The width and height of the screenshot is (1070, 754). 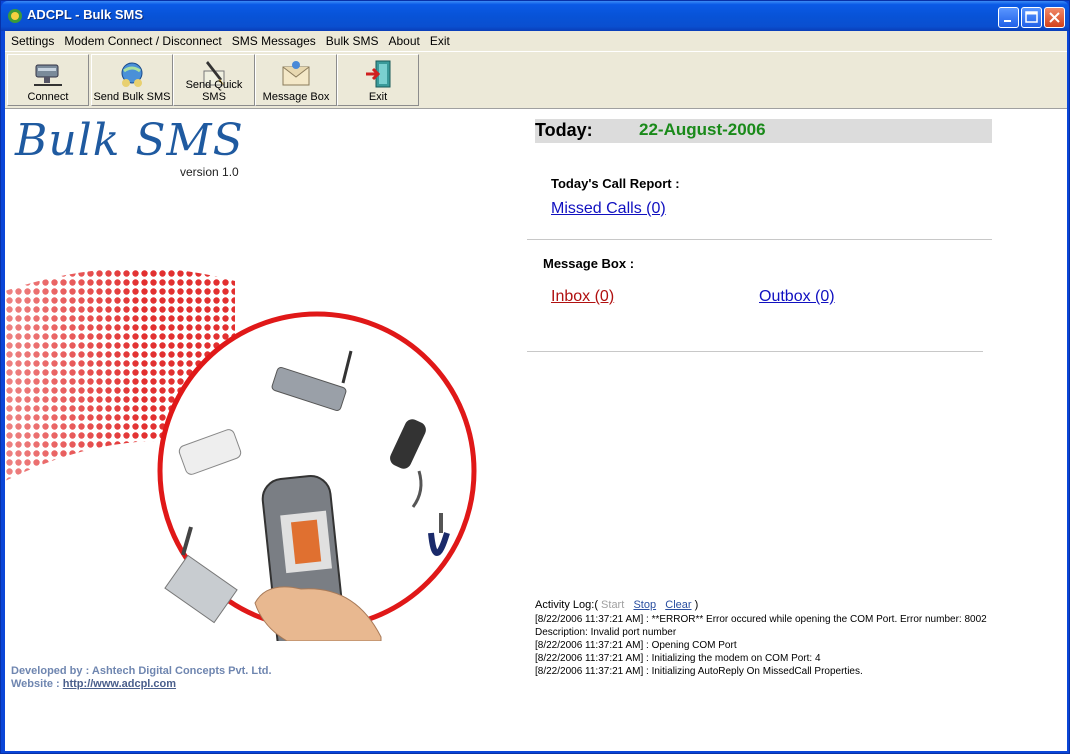 What do you see at coordinates (608, 209) in the screenshot?
I see `missed-calls-link: Missed Calls (0)` at bounding box center [608, 209].